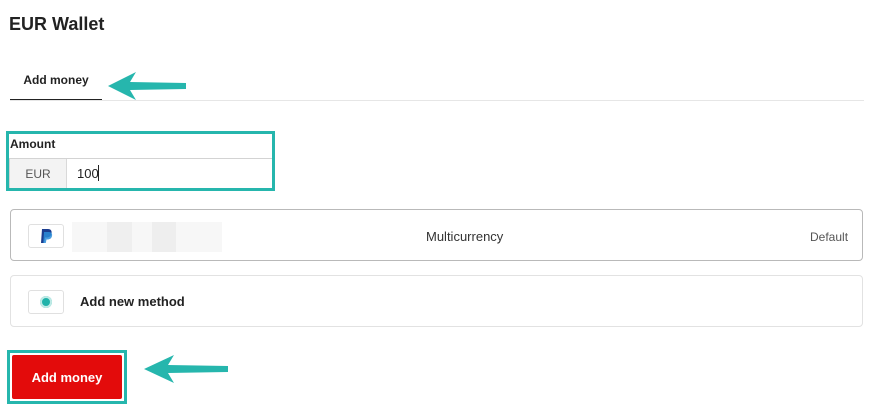  What do you see at coordinates (67, 377) in the screenshot?
I see `annotation-highlight-button` at bounding box center [67, 377].